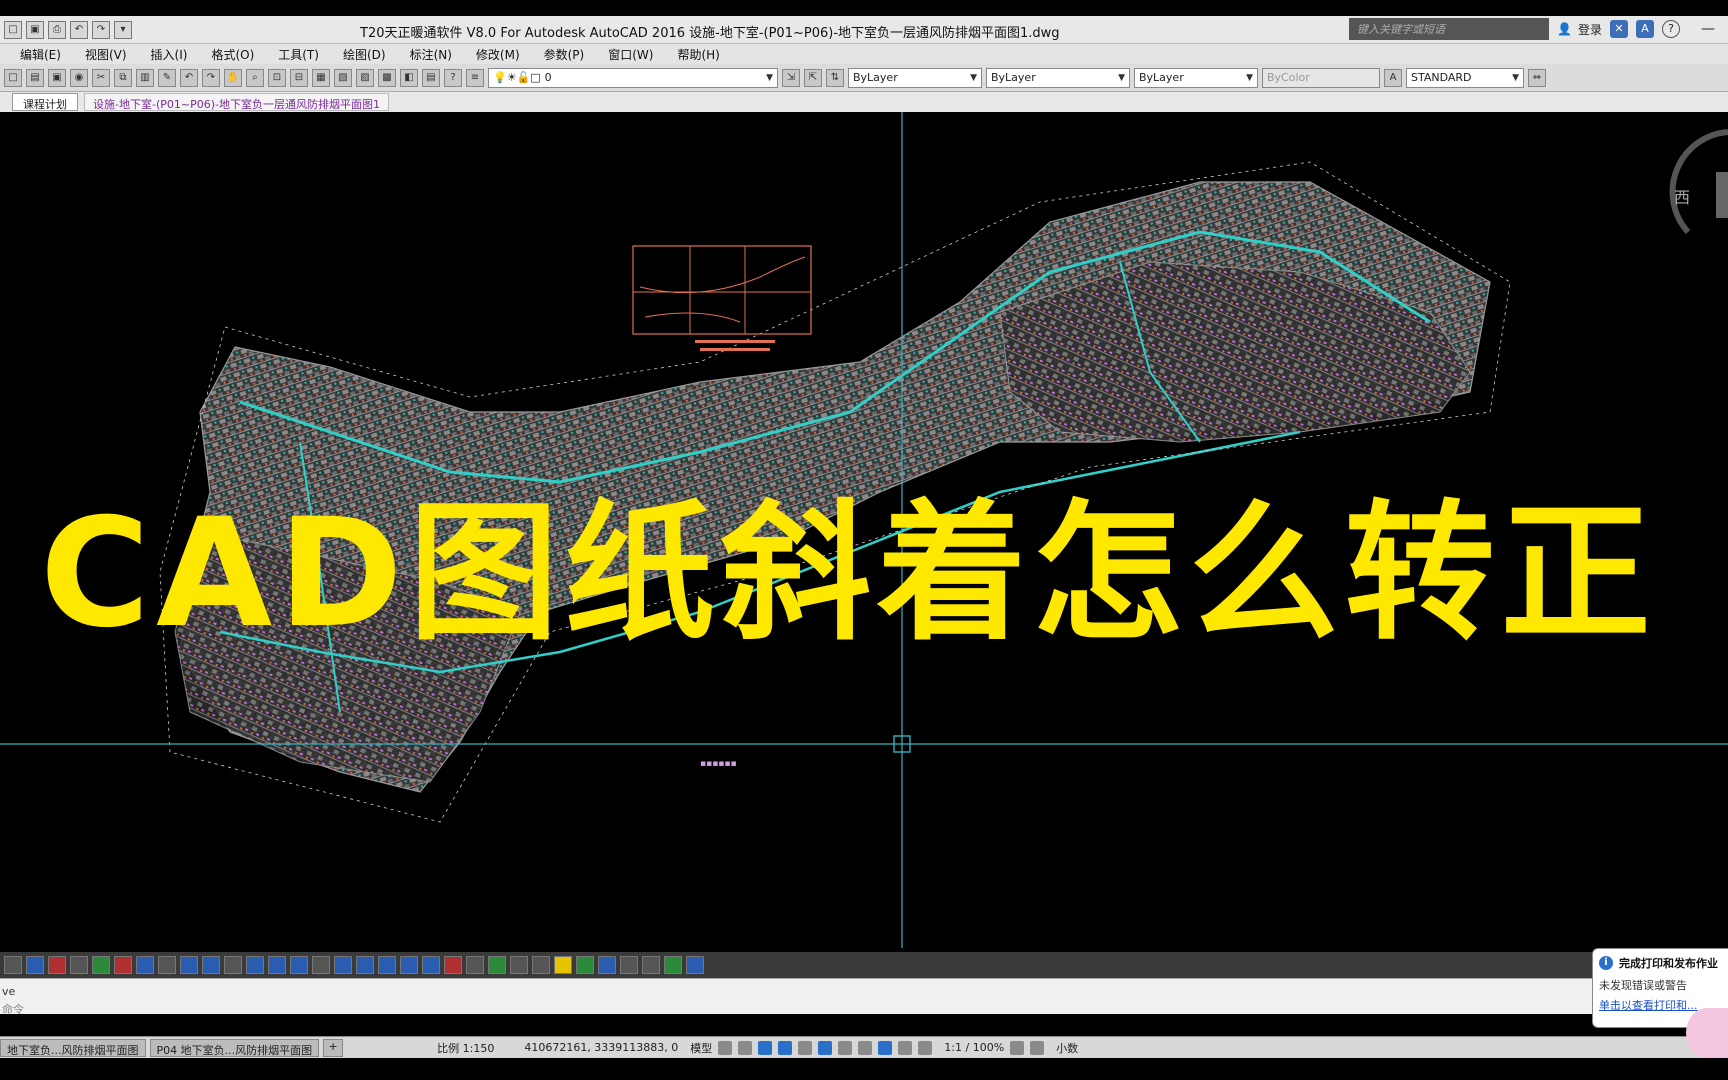 The width and height of the screenshot is (1728, 1080). Describe the element at coordinates (630, 54) in the screenshot. I see `menu-window: 窗口(W)` at that location.